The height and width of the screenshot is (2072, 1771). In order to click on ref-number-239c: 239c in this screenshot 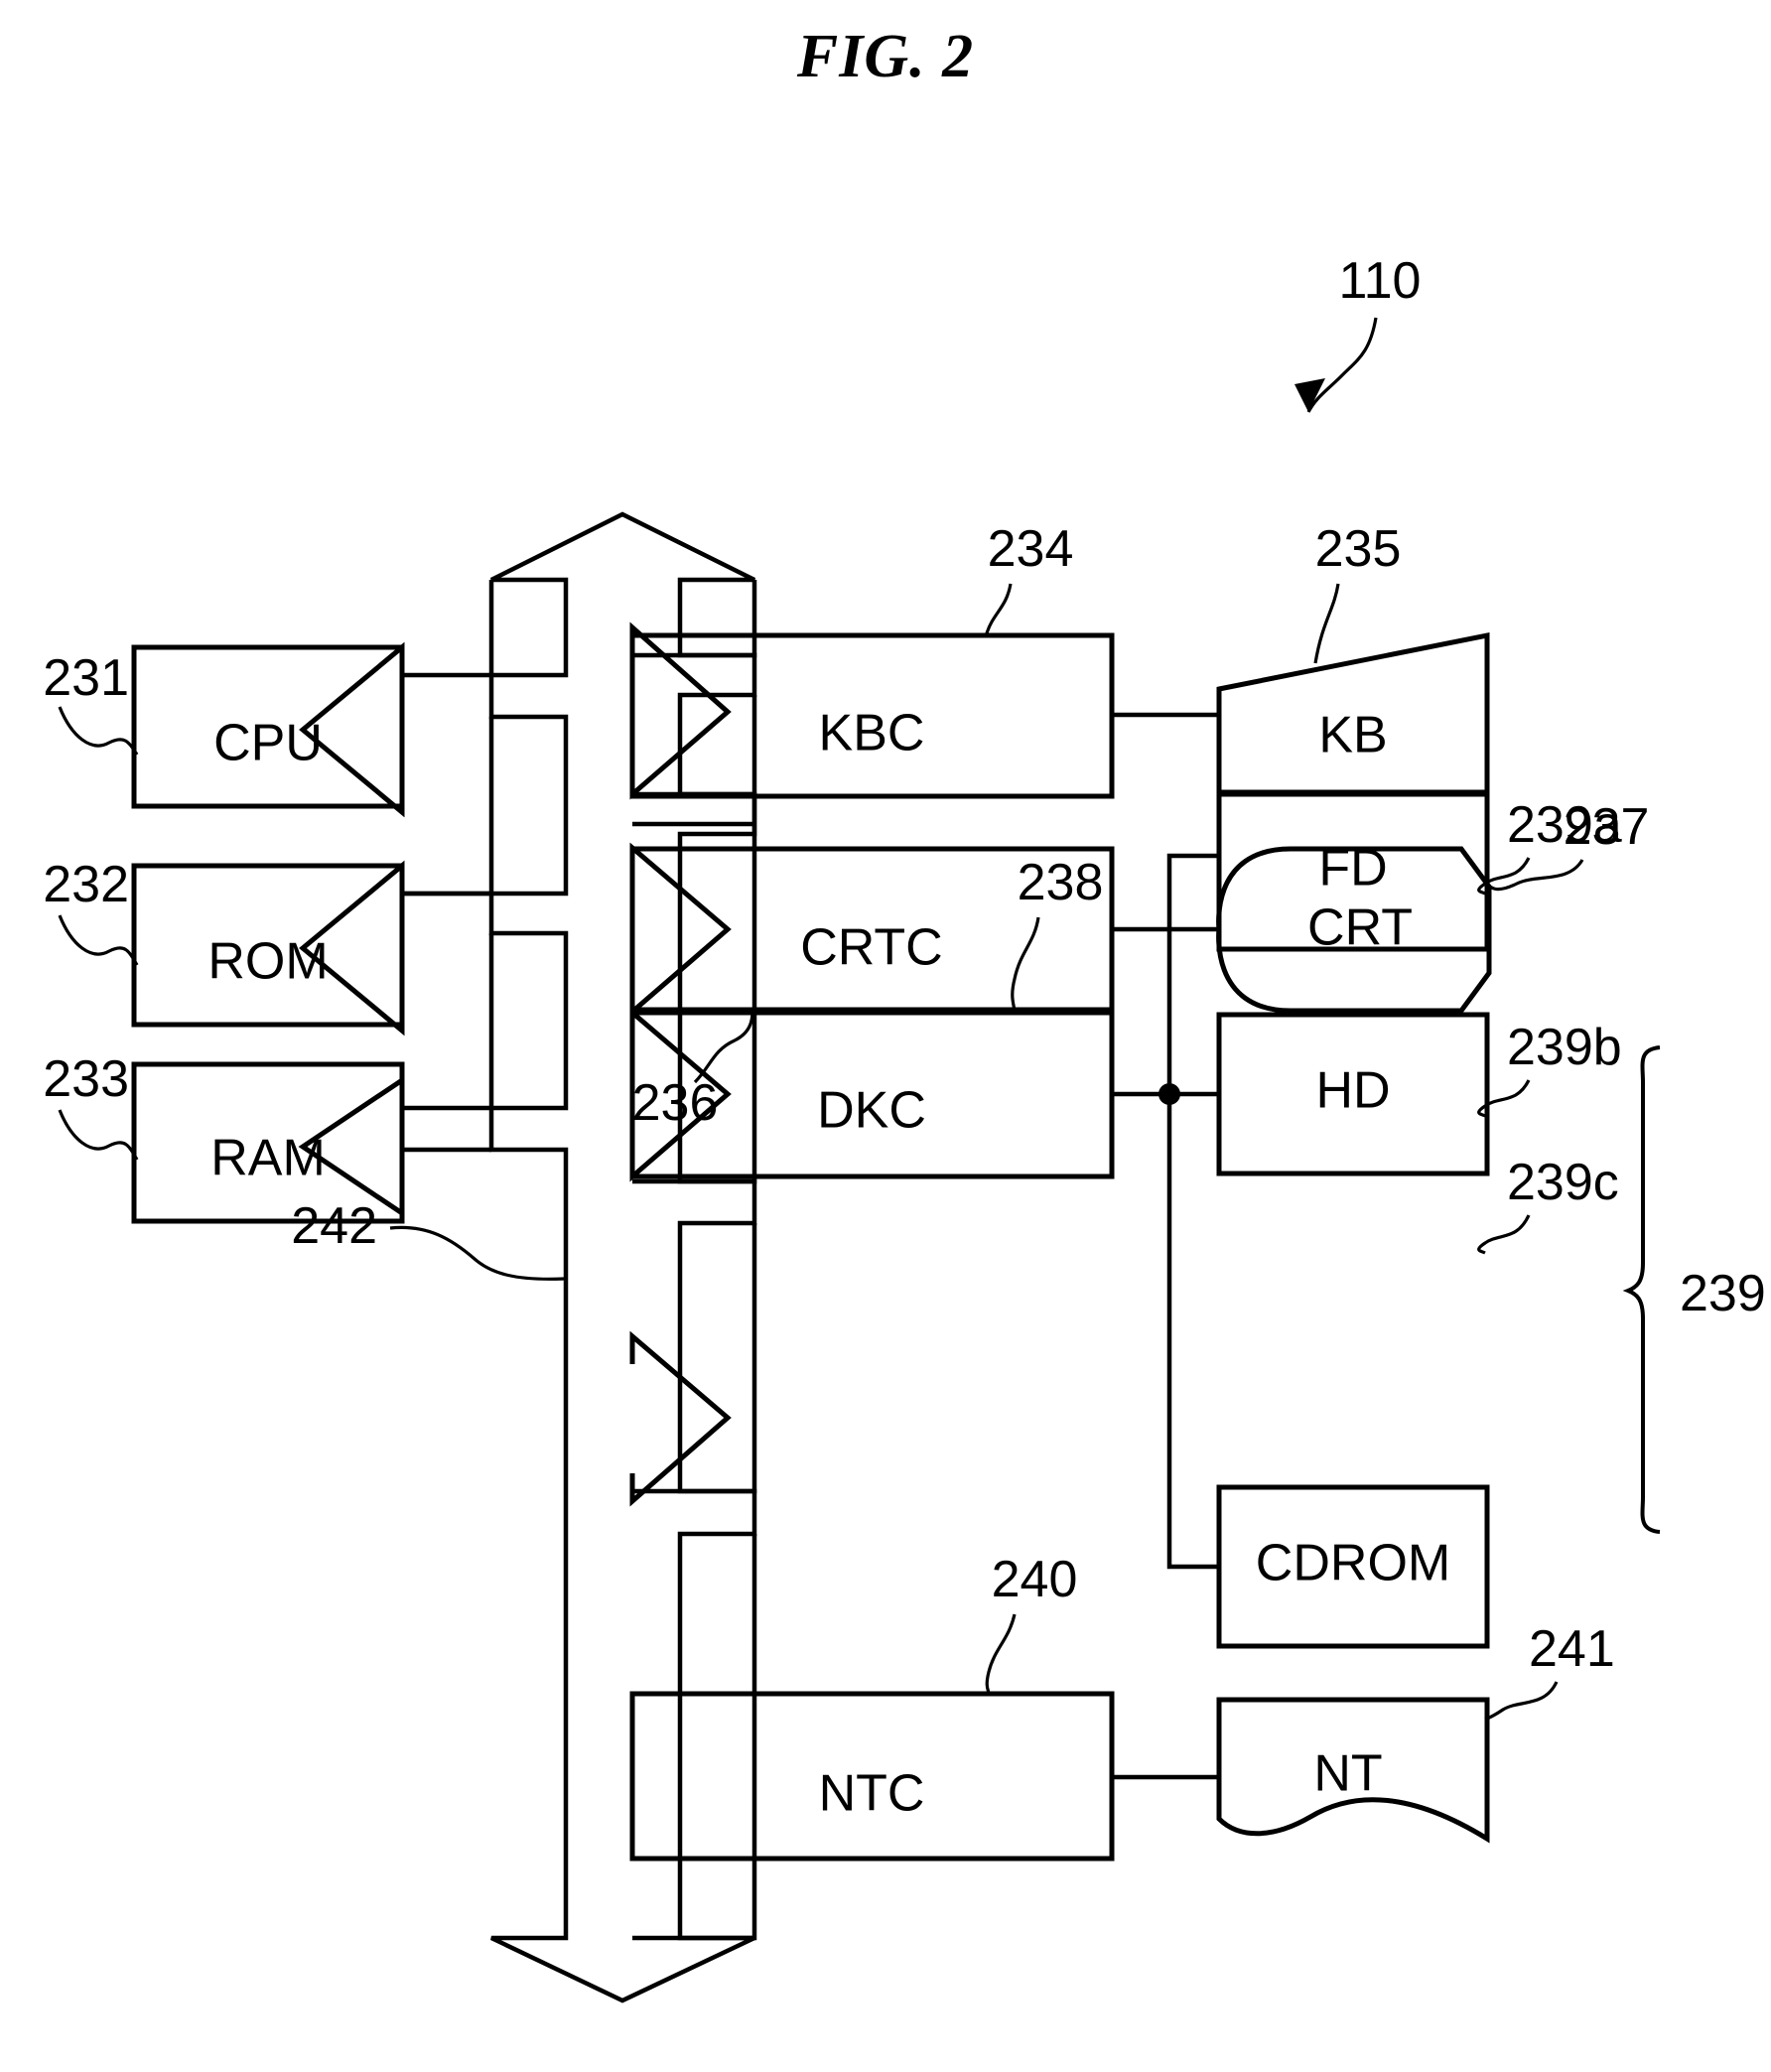, I will do `click(1563, 1182)`.